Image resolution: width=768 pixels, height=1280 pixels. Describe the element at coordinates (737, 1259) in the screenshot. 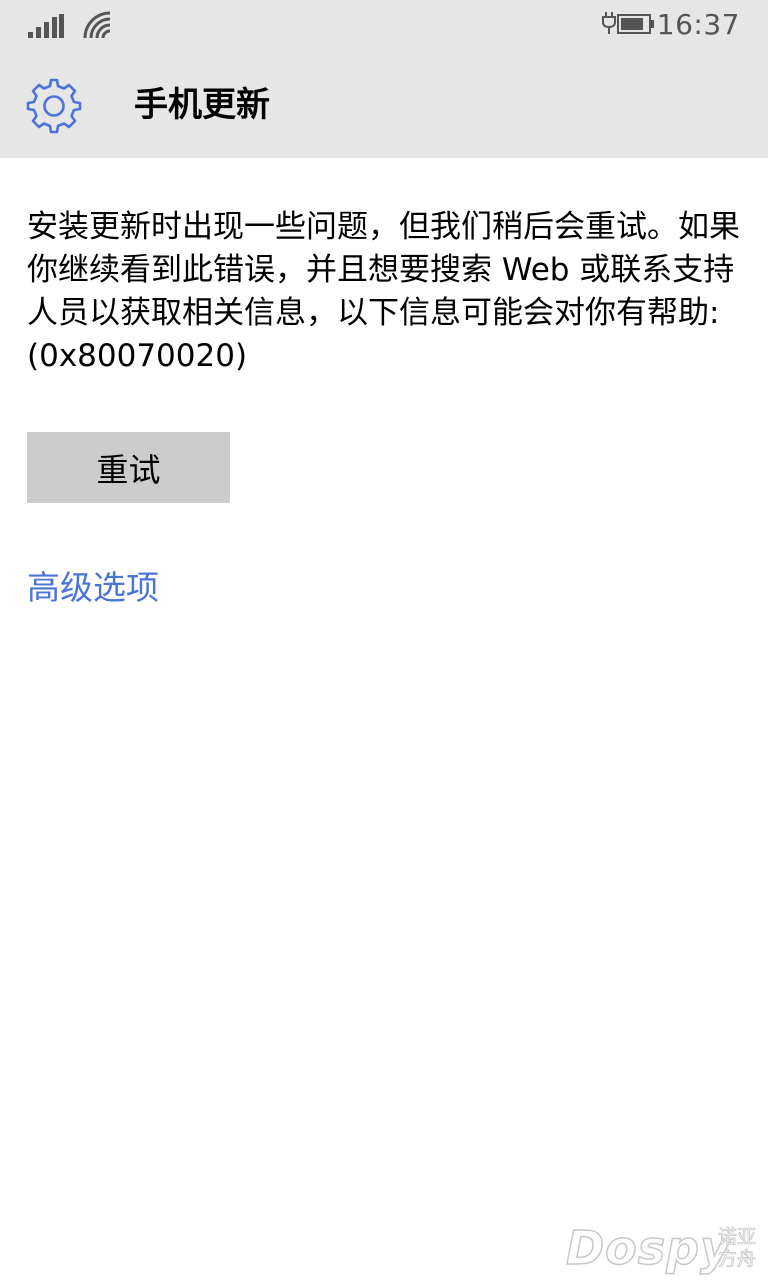

I see `watermark-sub-line2: 方舟` at that location.